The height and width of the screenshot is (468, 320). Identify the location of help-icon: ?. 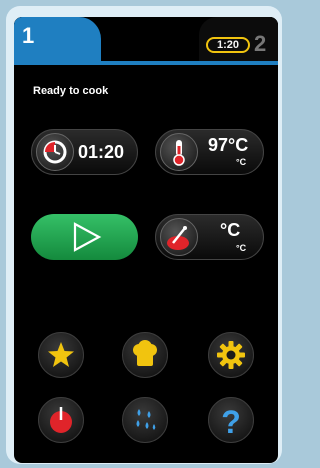
(231, 422).